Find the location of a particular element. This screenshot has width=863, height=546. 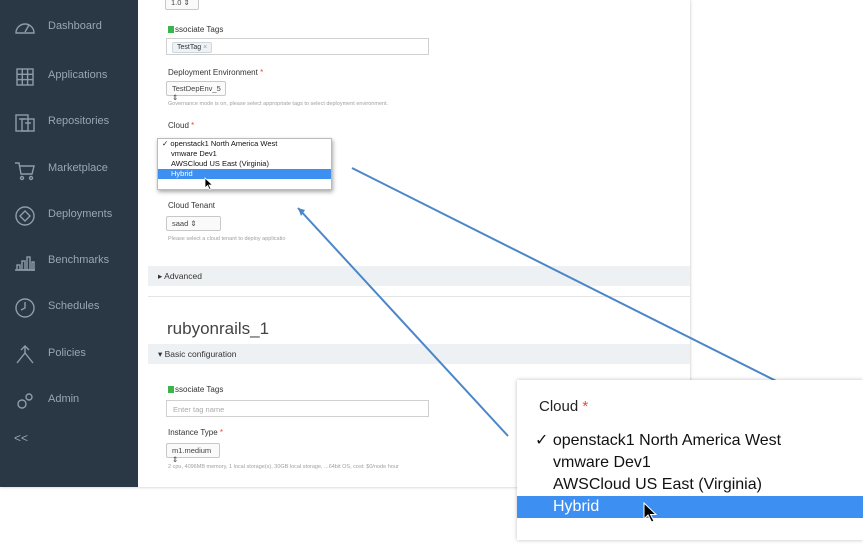

deployment-environment-label: Deployment Environment * is located at coordinates (216, 72).